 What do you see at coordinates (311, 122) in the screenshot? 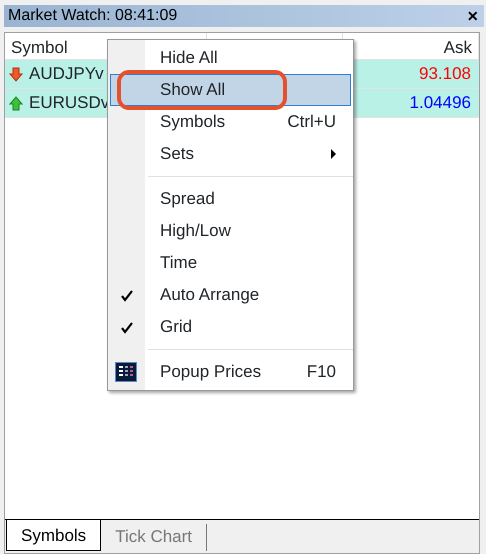
I see `shortcut-text: Ctrl+U` at bounding box center [311, 122].